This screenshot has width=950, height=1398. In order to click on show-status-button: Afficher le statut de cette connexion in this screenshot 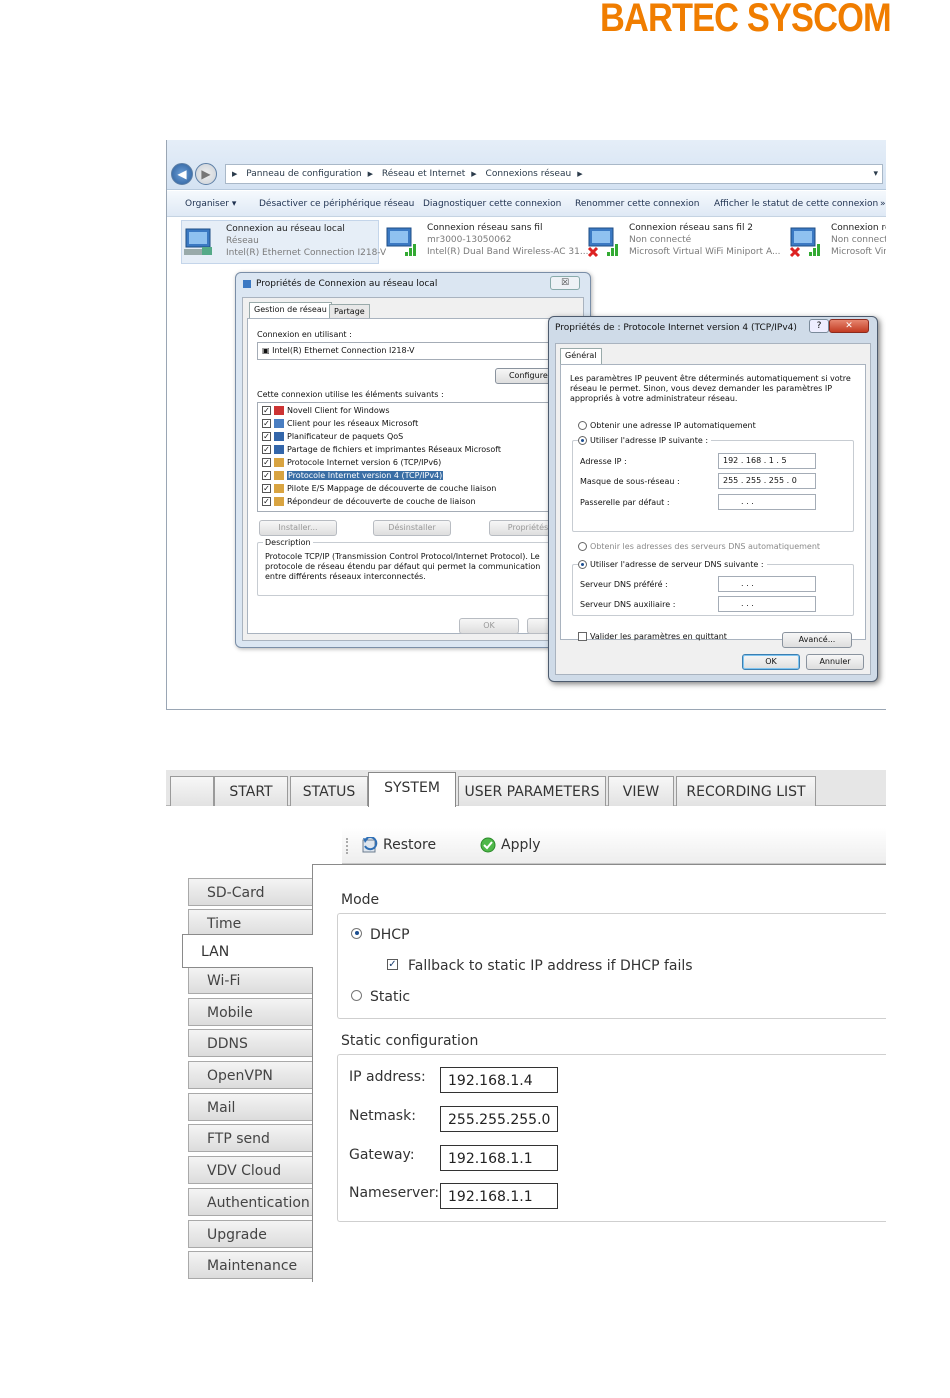, I will do `click(796, 204)`.